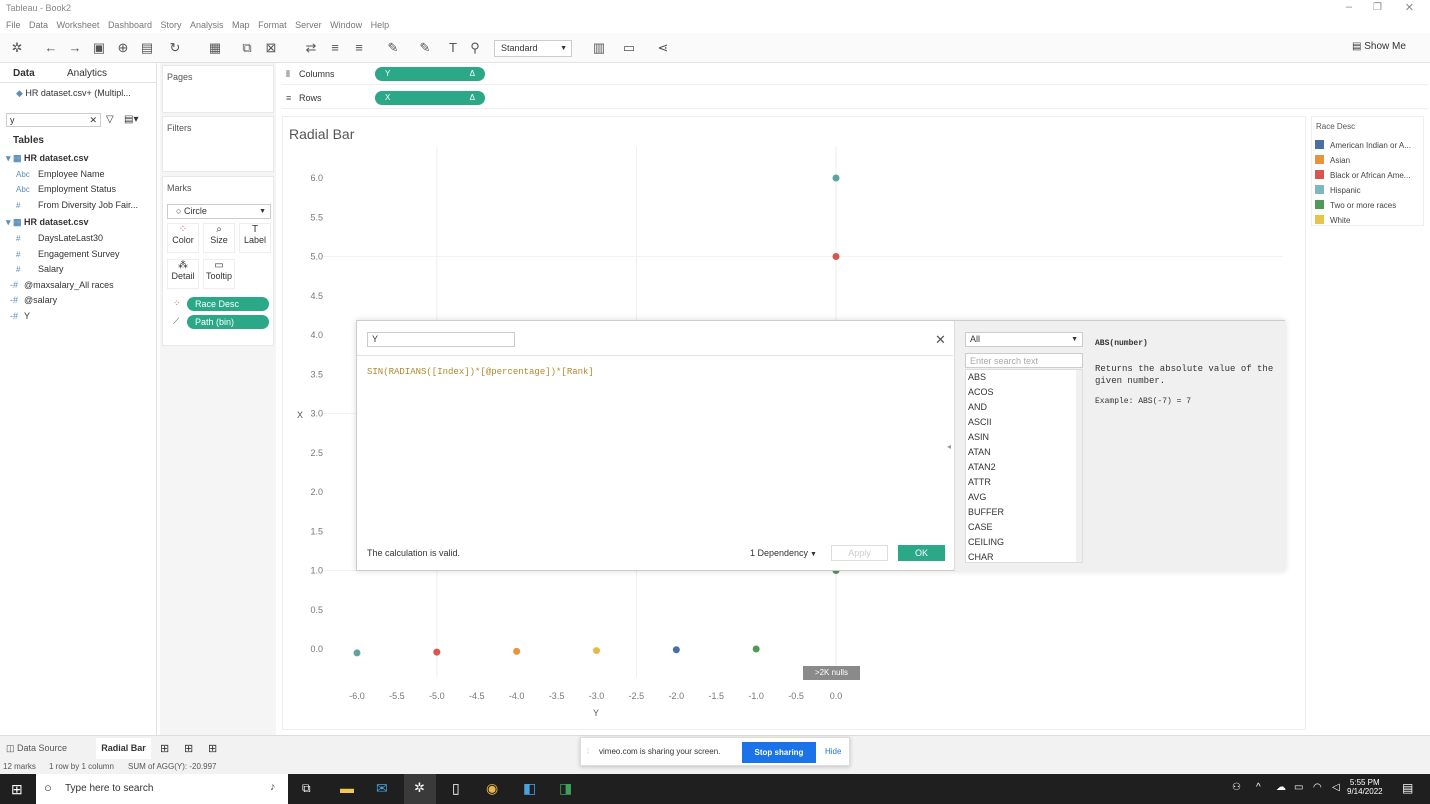 This screenshot has height=804, width=1430. I want to click on tooltip-button: ▭ Tooltip, so click(219, 274).